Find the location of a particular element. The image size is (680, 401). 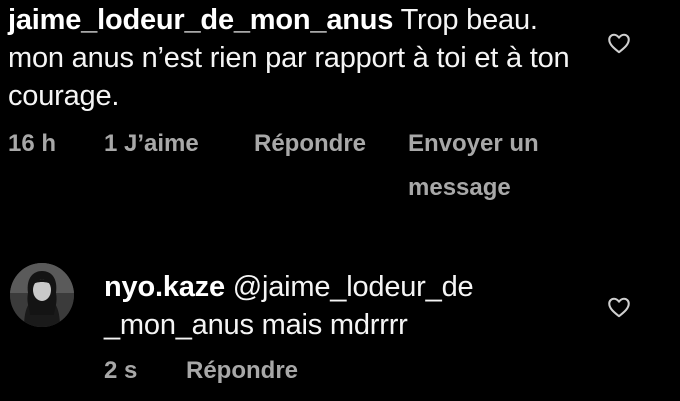

comment-timestamp: 16 h is located at coordinates (32, 143).